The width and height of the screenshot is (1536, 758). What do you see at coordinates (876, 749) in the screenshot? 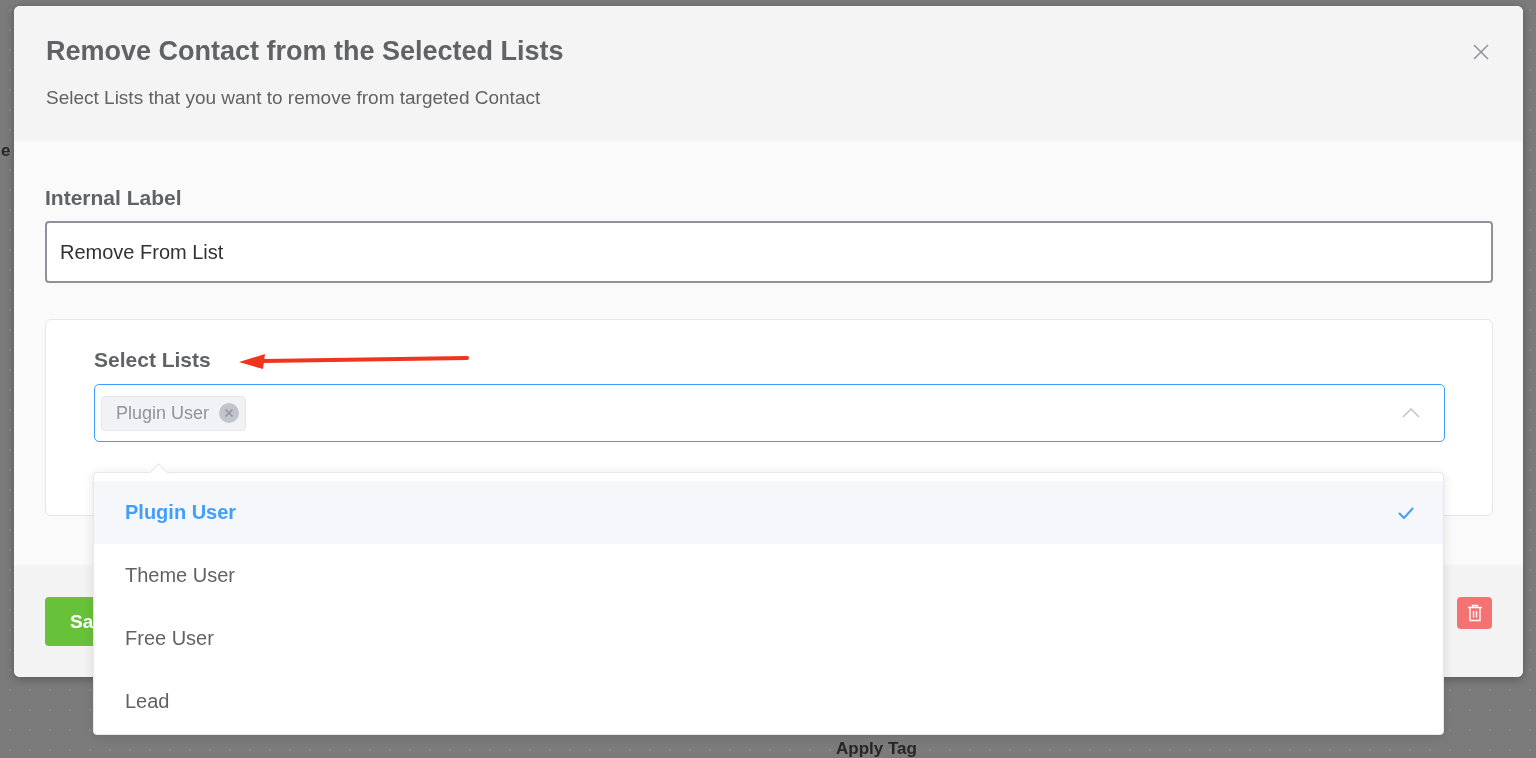
I see `background-text: Apply Tag` at bounding box center [876, 749].